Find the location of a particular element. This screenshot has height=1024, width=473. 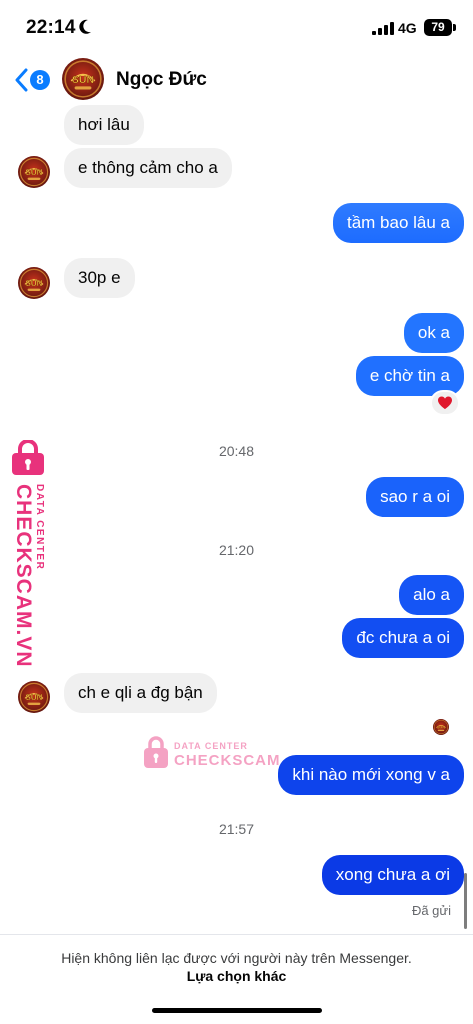

status-time: 22:14 is located at coordinates (51, 27).